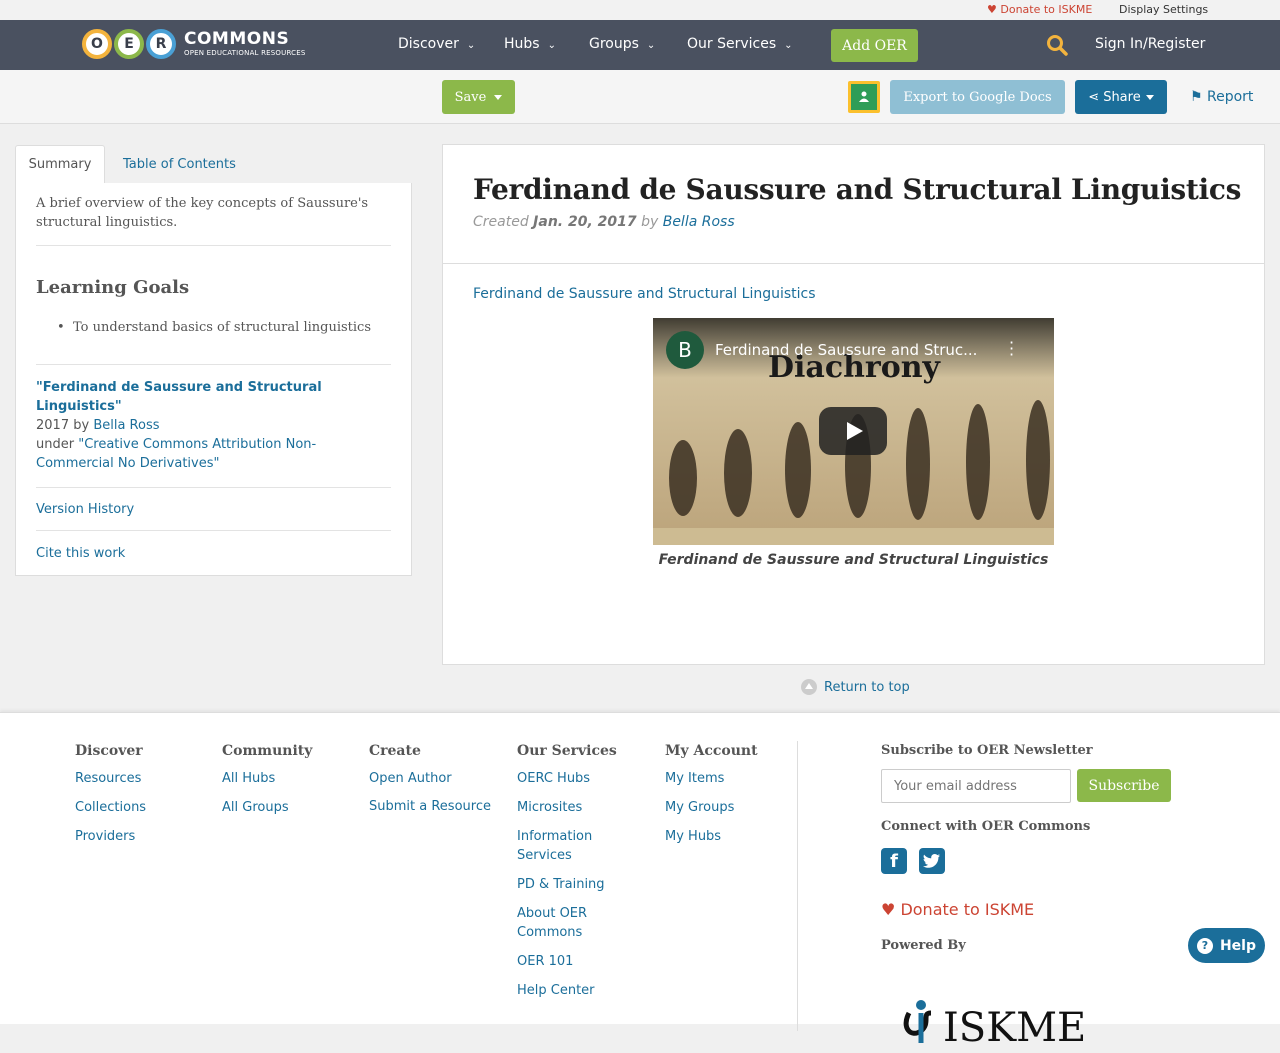  What do you see at coordinates (1230, 97) in the screenshot?
I see `report-label: Report` at bounding box center [1230, 97].